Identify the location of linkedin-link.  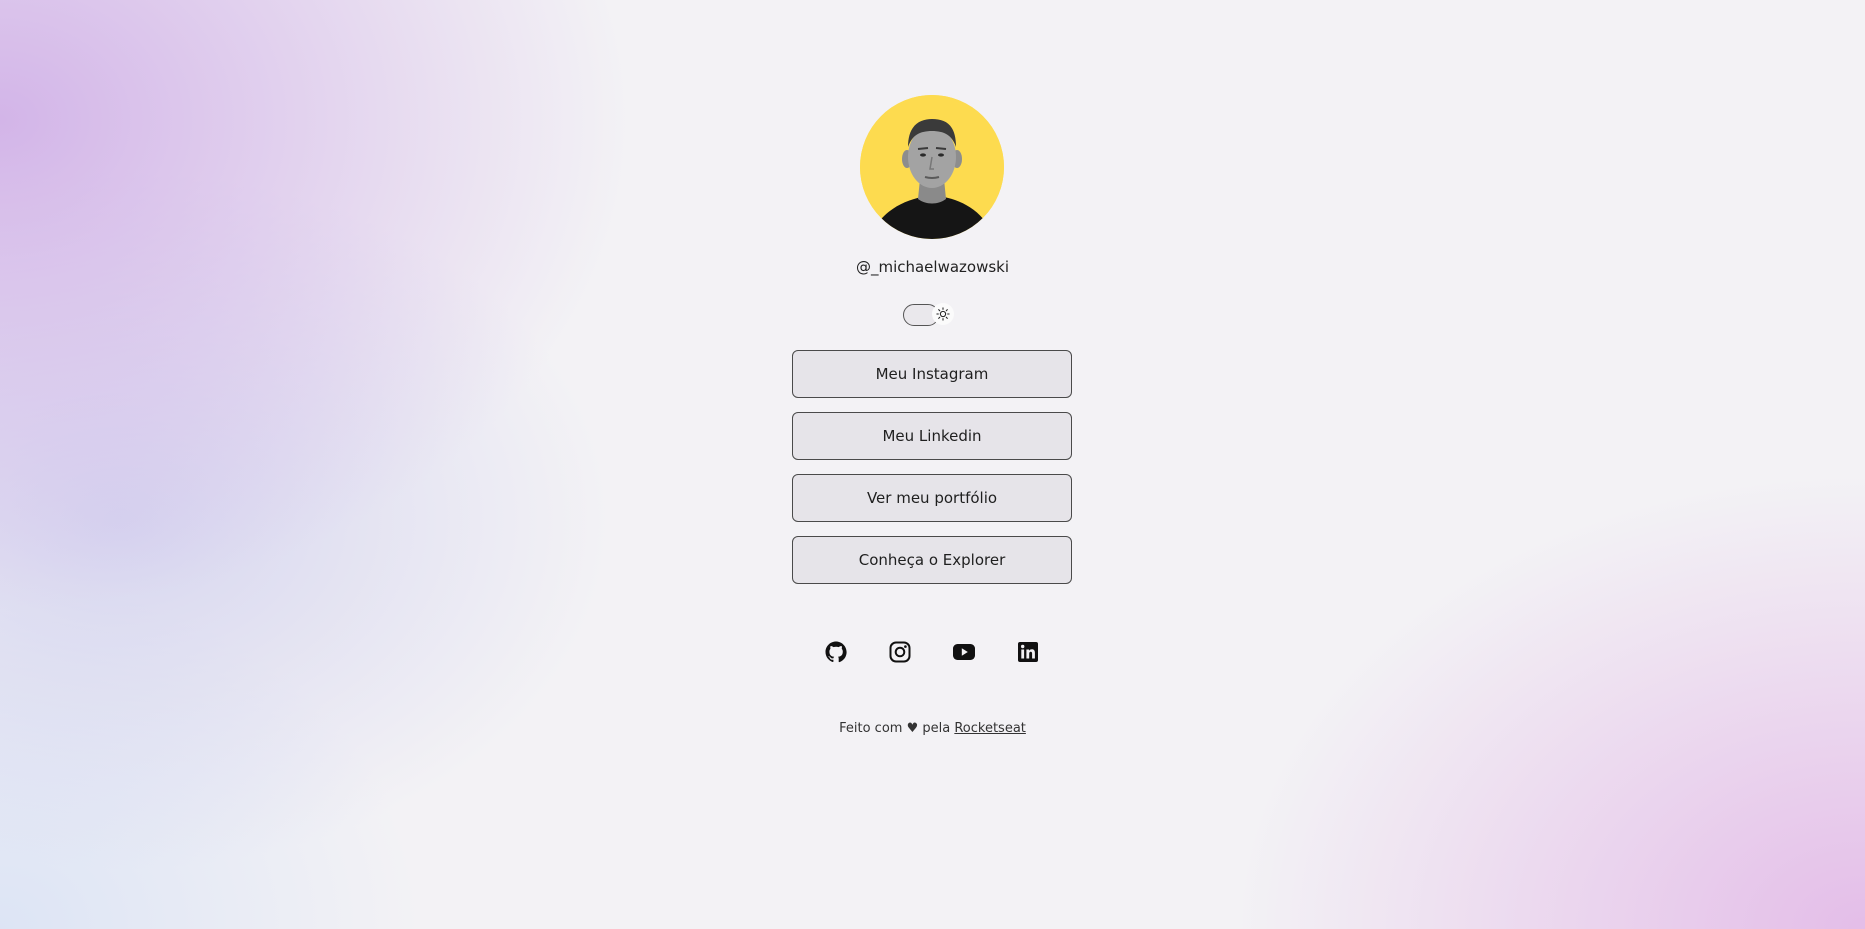
(1028, 652).